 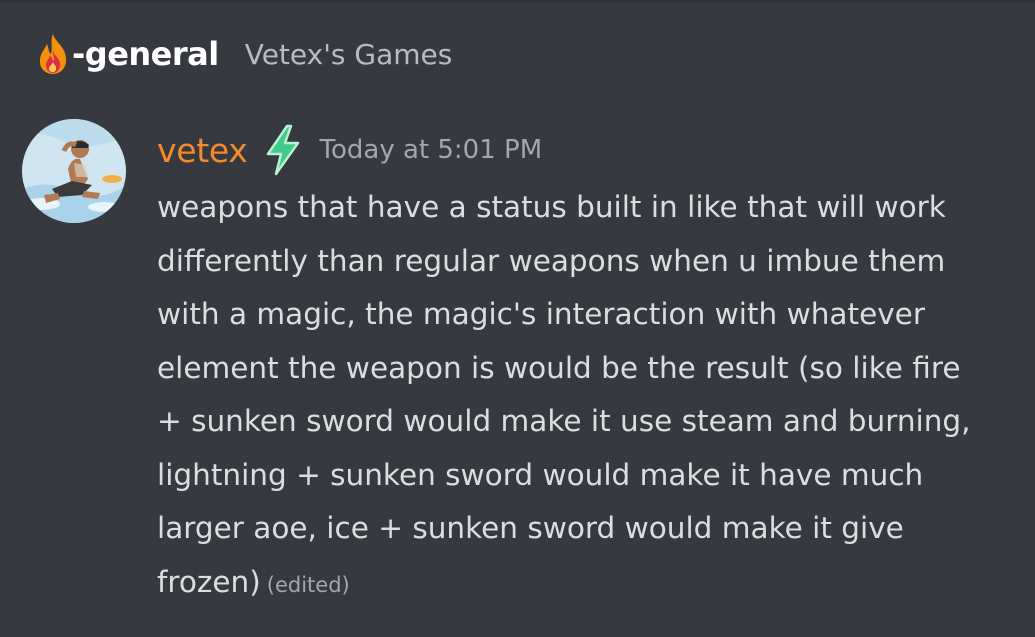 I want to click on user-avatar, so click(x=74, y=171).